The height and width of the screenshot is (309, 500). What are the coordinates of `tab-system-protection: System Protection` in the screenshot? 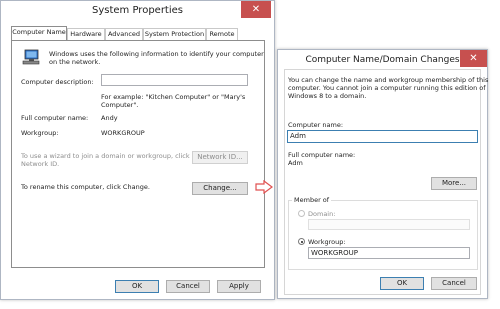 It's located at (174, 34).